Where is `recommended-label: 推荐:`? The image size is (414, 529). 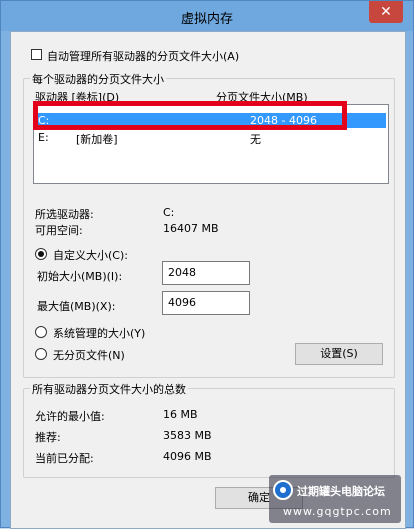
recommended-label: 推荐: is located at coordinates (48, 437).